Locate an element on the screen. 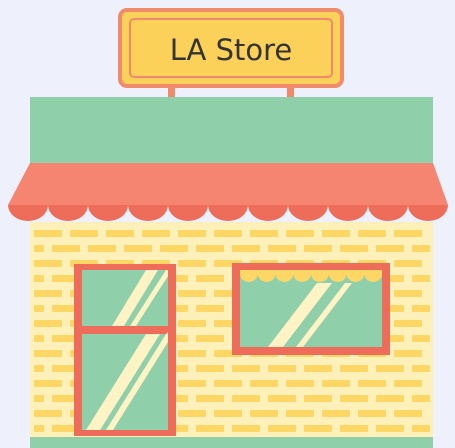  ground-strip is located at coordinates (231, 442).